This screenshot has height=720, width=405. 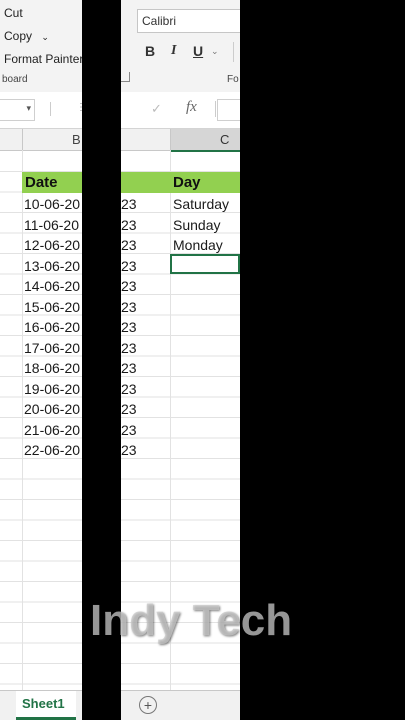 I want to click on date-cell: 17-06-20, so click(x=52, y=348).